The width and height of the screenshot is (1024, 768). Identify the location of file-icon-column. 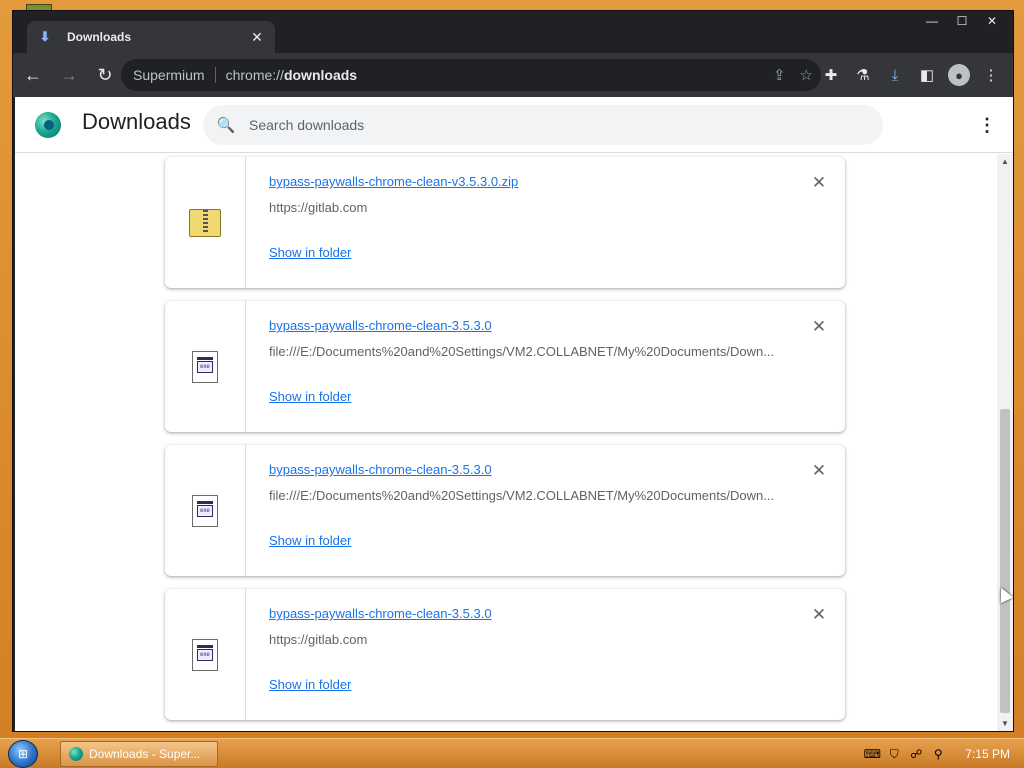
(205, 222).